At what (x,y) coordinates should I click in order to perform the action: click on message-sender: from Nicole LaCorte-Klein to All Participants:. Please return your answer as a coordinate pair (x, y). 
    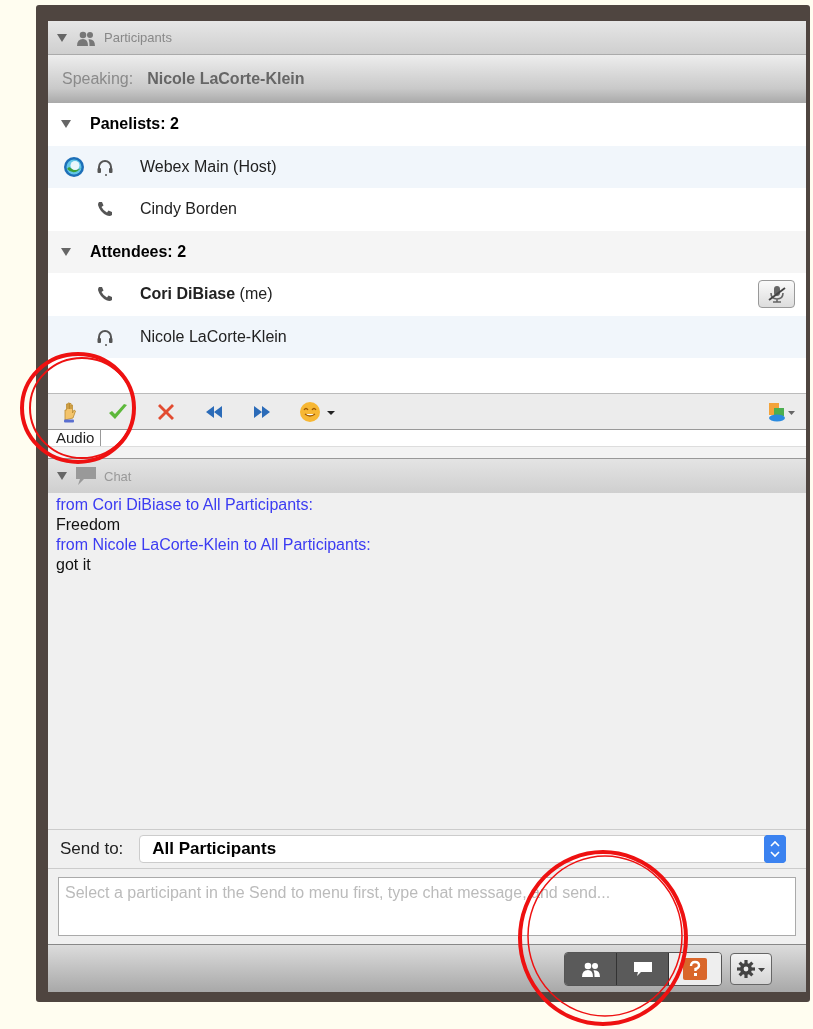
    Looking at the image, I should click on (214, 545).